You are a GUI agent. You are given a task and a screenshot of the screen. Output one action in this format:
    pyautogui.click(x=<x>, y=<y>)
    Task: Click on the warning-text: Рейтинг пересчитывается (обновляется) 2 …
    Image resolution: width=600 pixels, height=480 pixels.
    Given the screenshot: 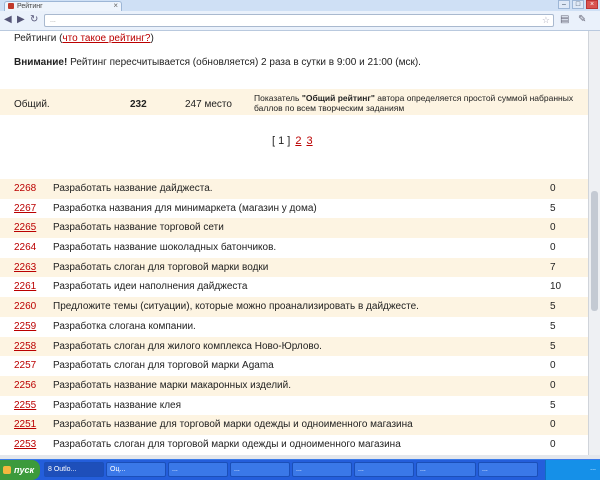 What is the action you would take?
    pyautogui.click(x=244, y=62)
    